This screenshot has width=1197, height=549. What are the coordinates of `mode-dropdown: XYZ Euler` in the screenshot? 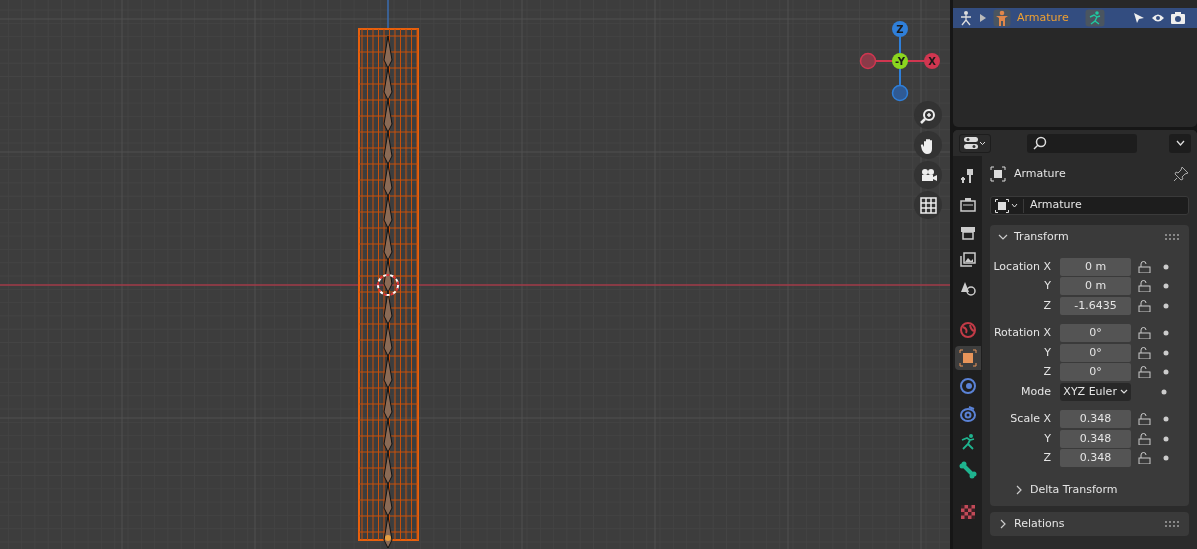 It's located at (1095, 391).